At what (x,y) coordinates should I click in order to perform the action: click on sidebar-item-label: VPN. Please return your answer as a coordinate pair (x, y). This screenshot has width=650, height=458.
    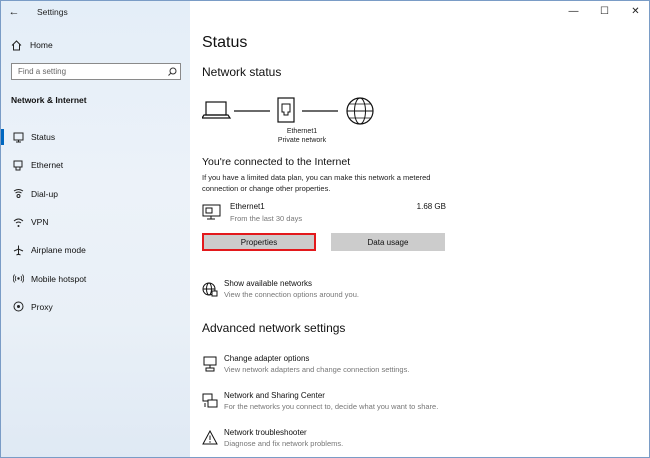
    Looking at the image, I should click on (40, 222).